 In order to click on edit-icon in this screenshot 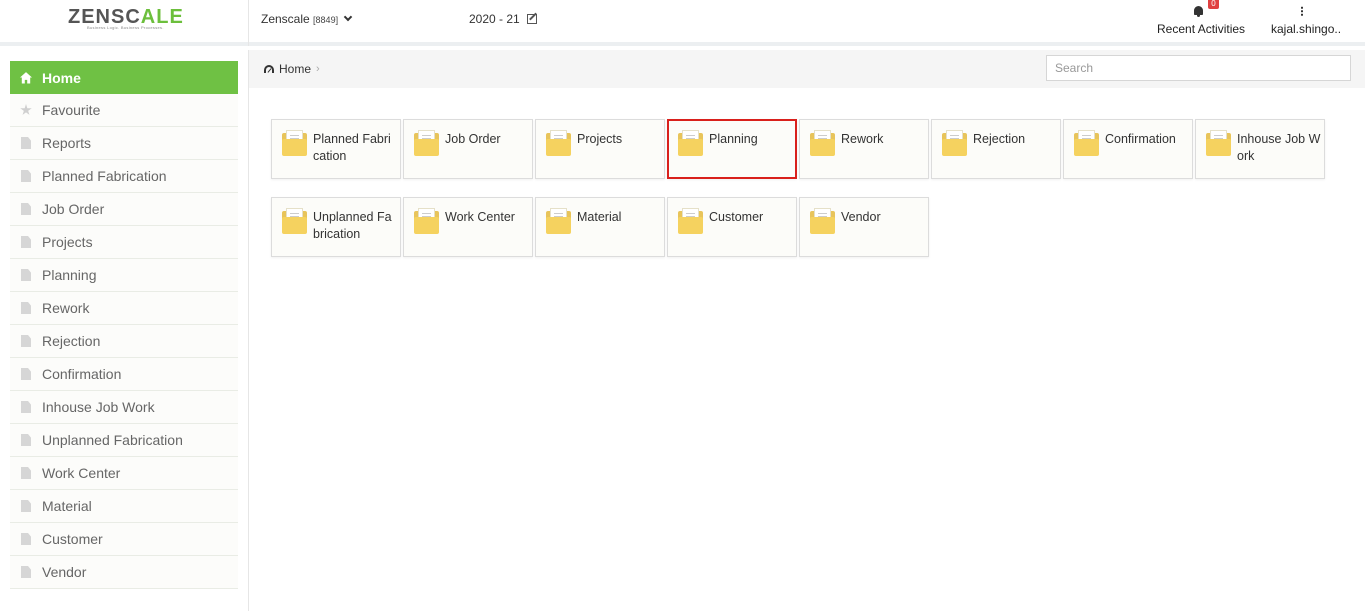, I will do `click(532, 19)`.